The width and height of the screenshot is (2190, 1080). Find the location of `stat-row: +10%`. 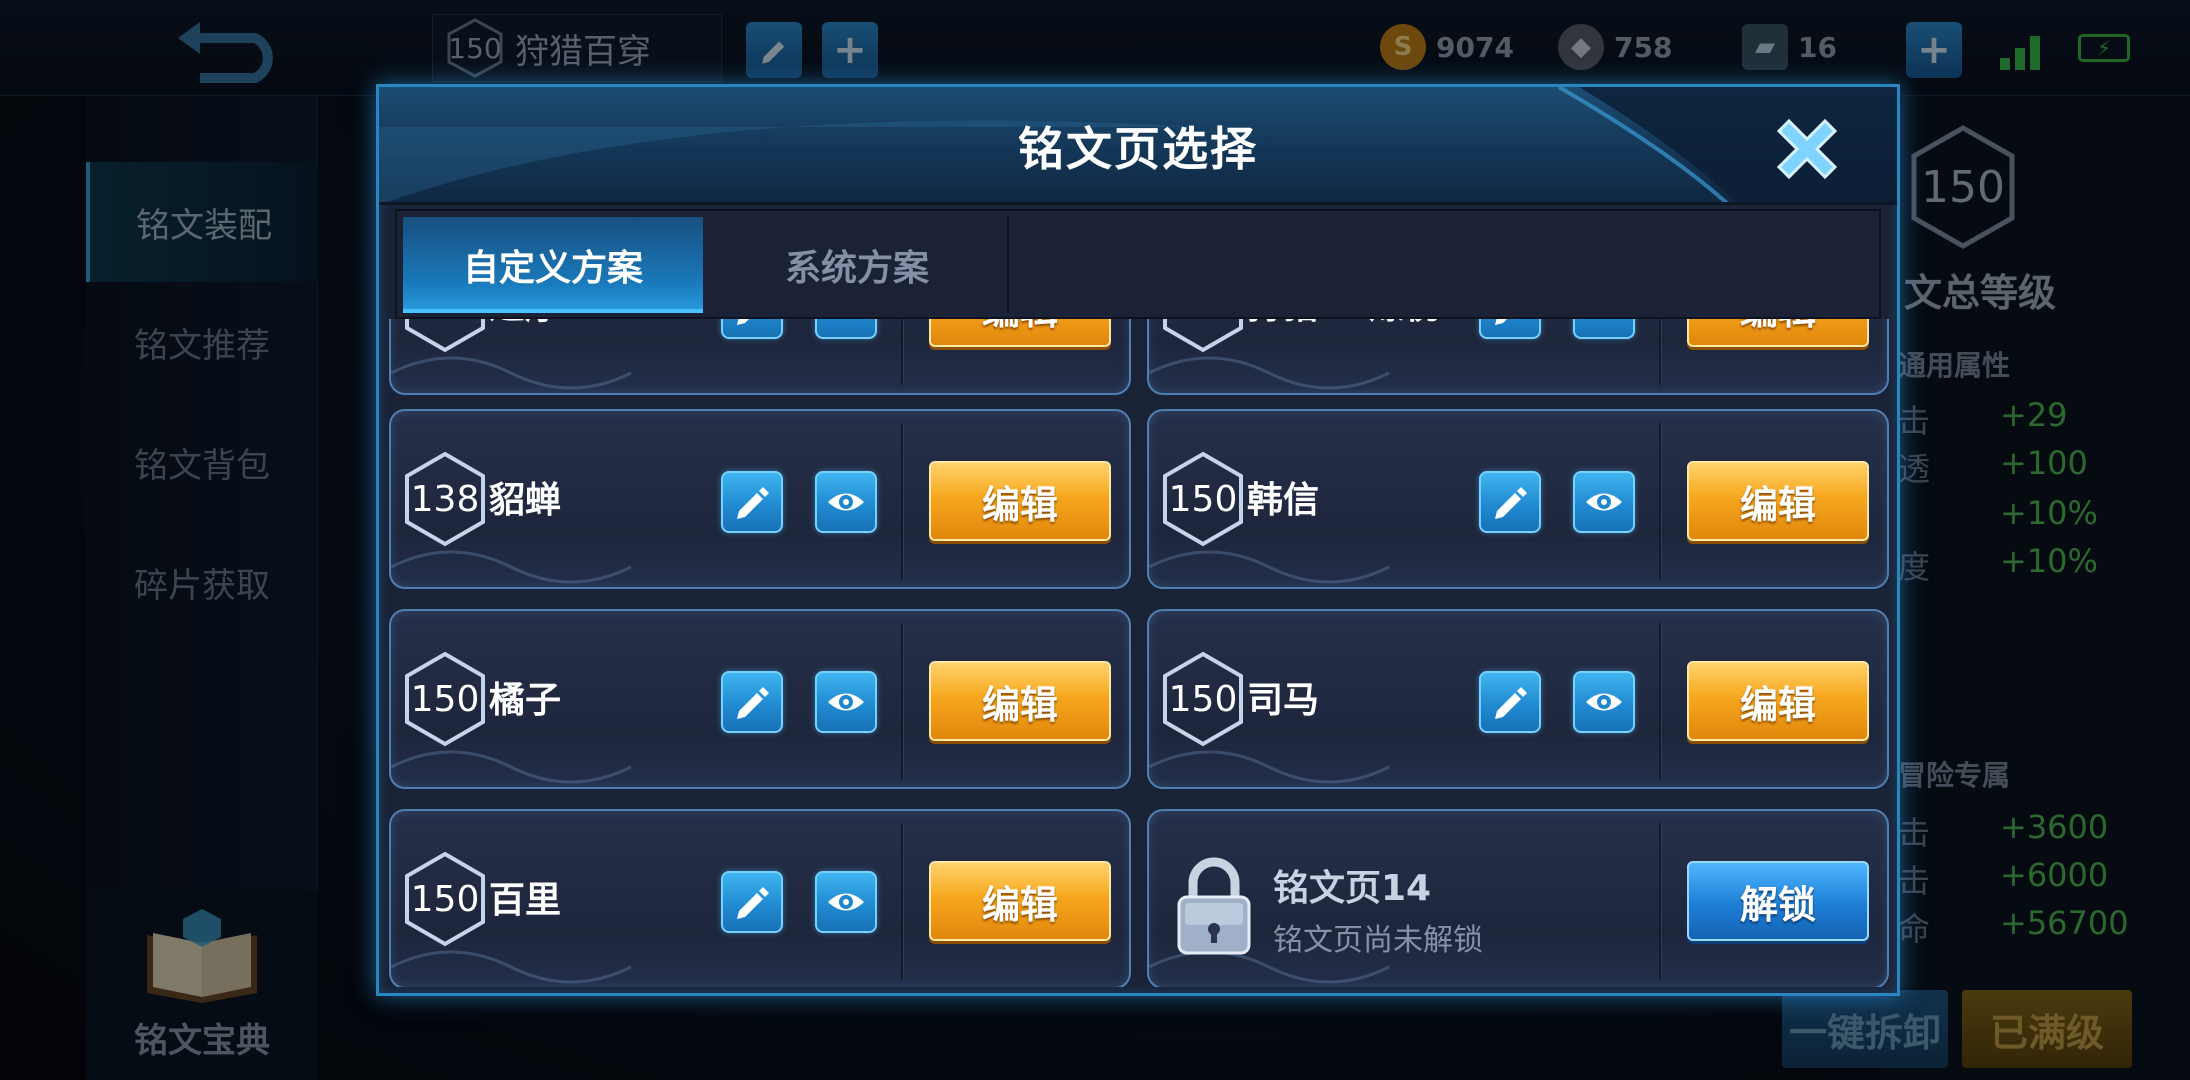

stat-row: +10% is located at coordinates (2049, 513).